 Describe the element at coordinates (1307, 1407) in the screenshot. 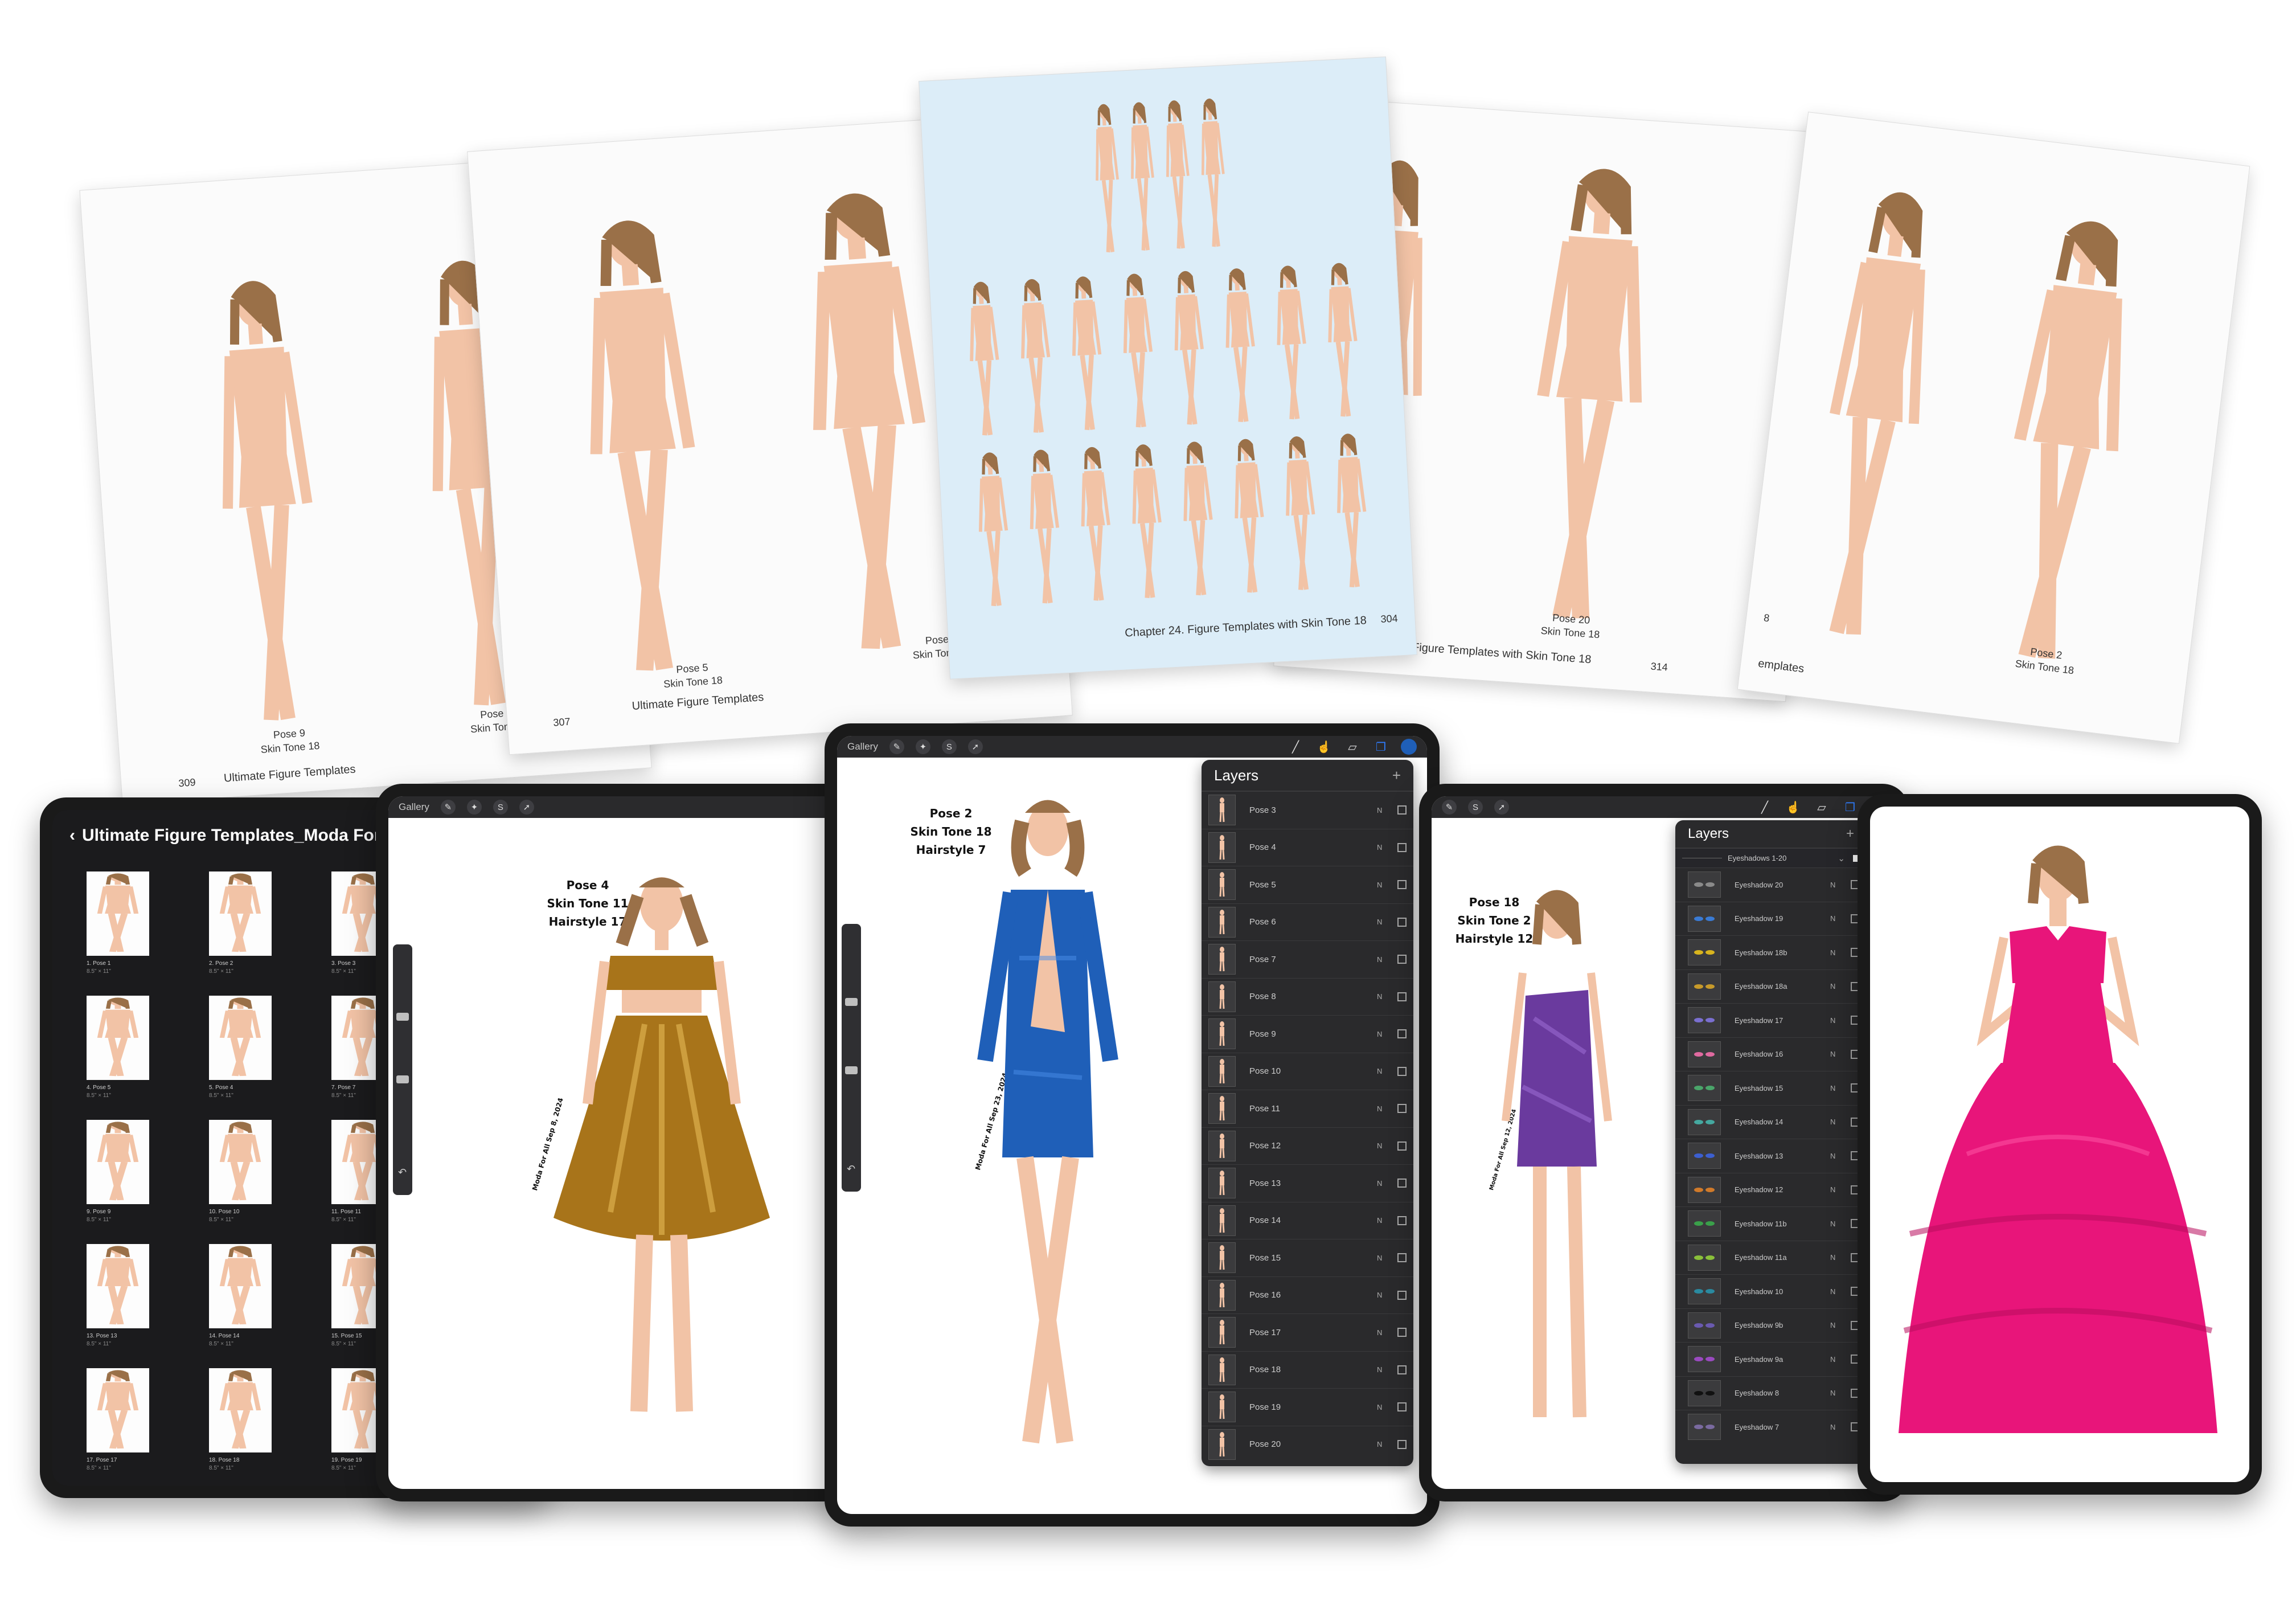

I see `layer-row: Pose 19 N` at that location.